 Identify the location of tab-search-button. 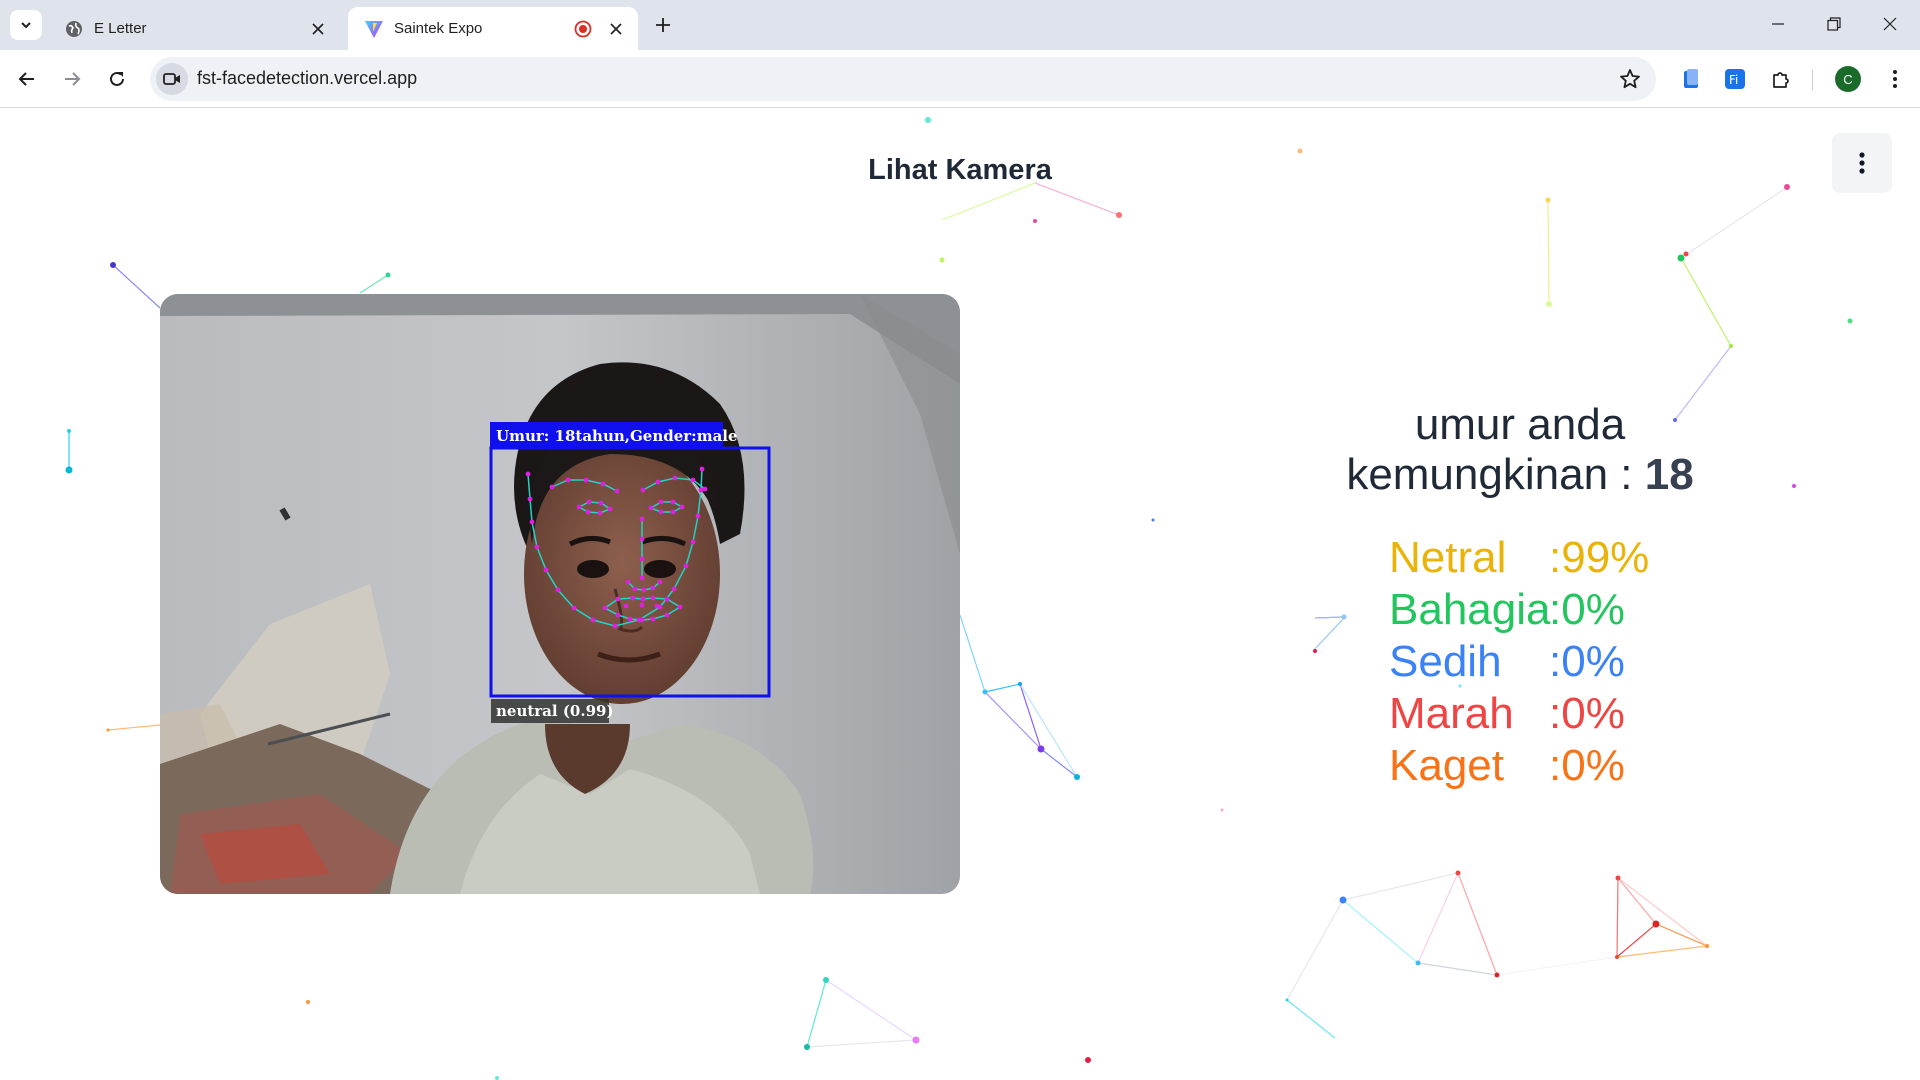
(26, 25).